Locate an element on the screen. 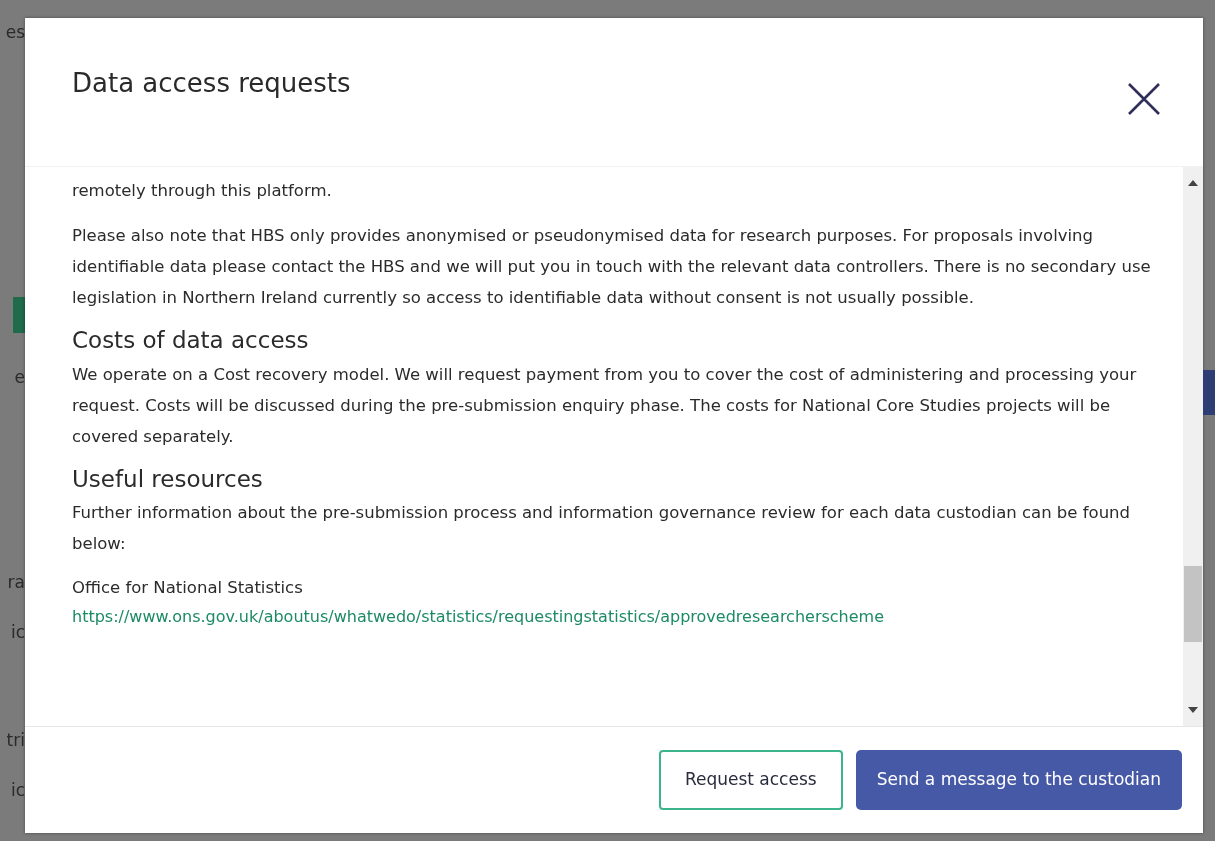  paragraph: Please also note that HBS only provides anonymised or pseudonymised data for research purposes. For proposals involving identifiable data please contact the HBS and we will put you in touch with the relevant data controllers. There is no secondary use legislation in Northern Ireland currently so access to identifiable data without consent is not usually possible. is located at coordinates (612, 267).